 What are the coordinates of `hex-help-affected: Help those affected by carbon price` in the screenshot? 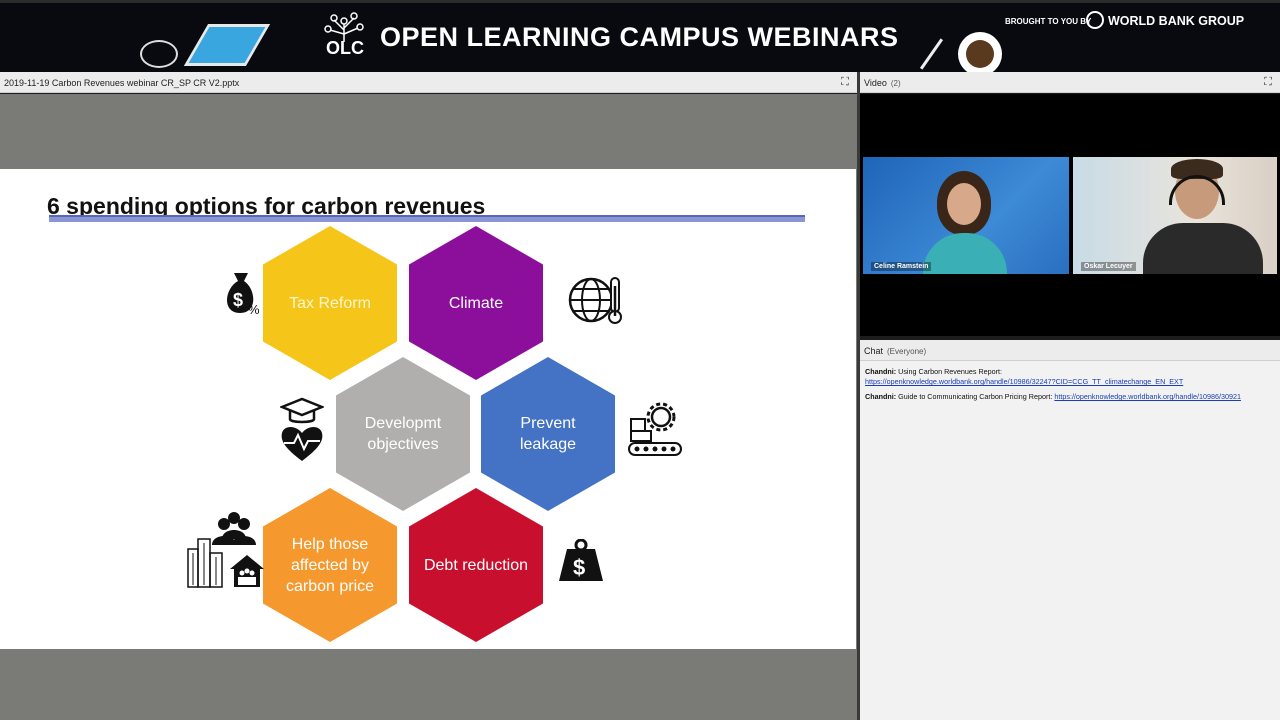 It's located at (330, 565).